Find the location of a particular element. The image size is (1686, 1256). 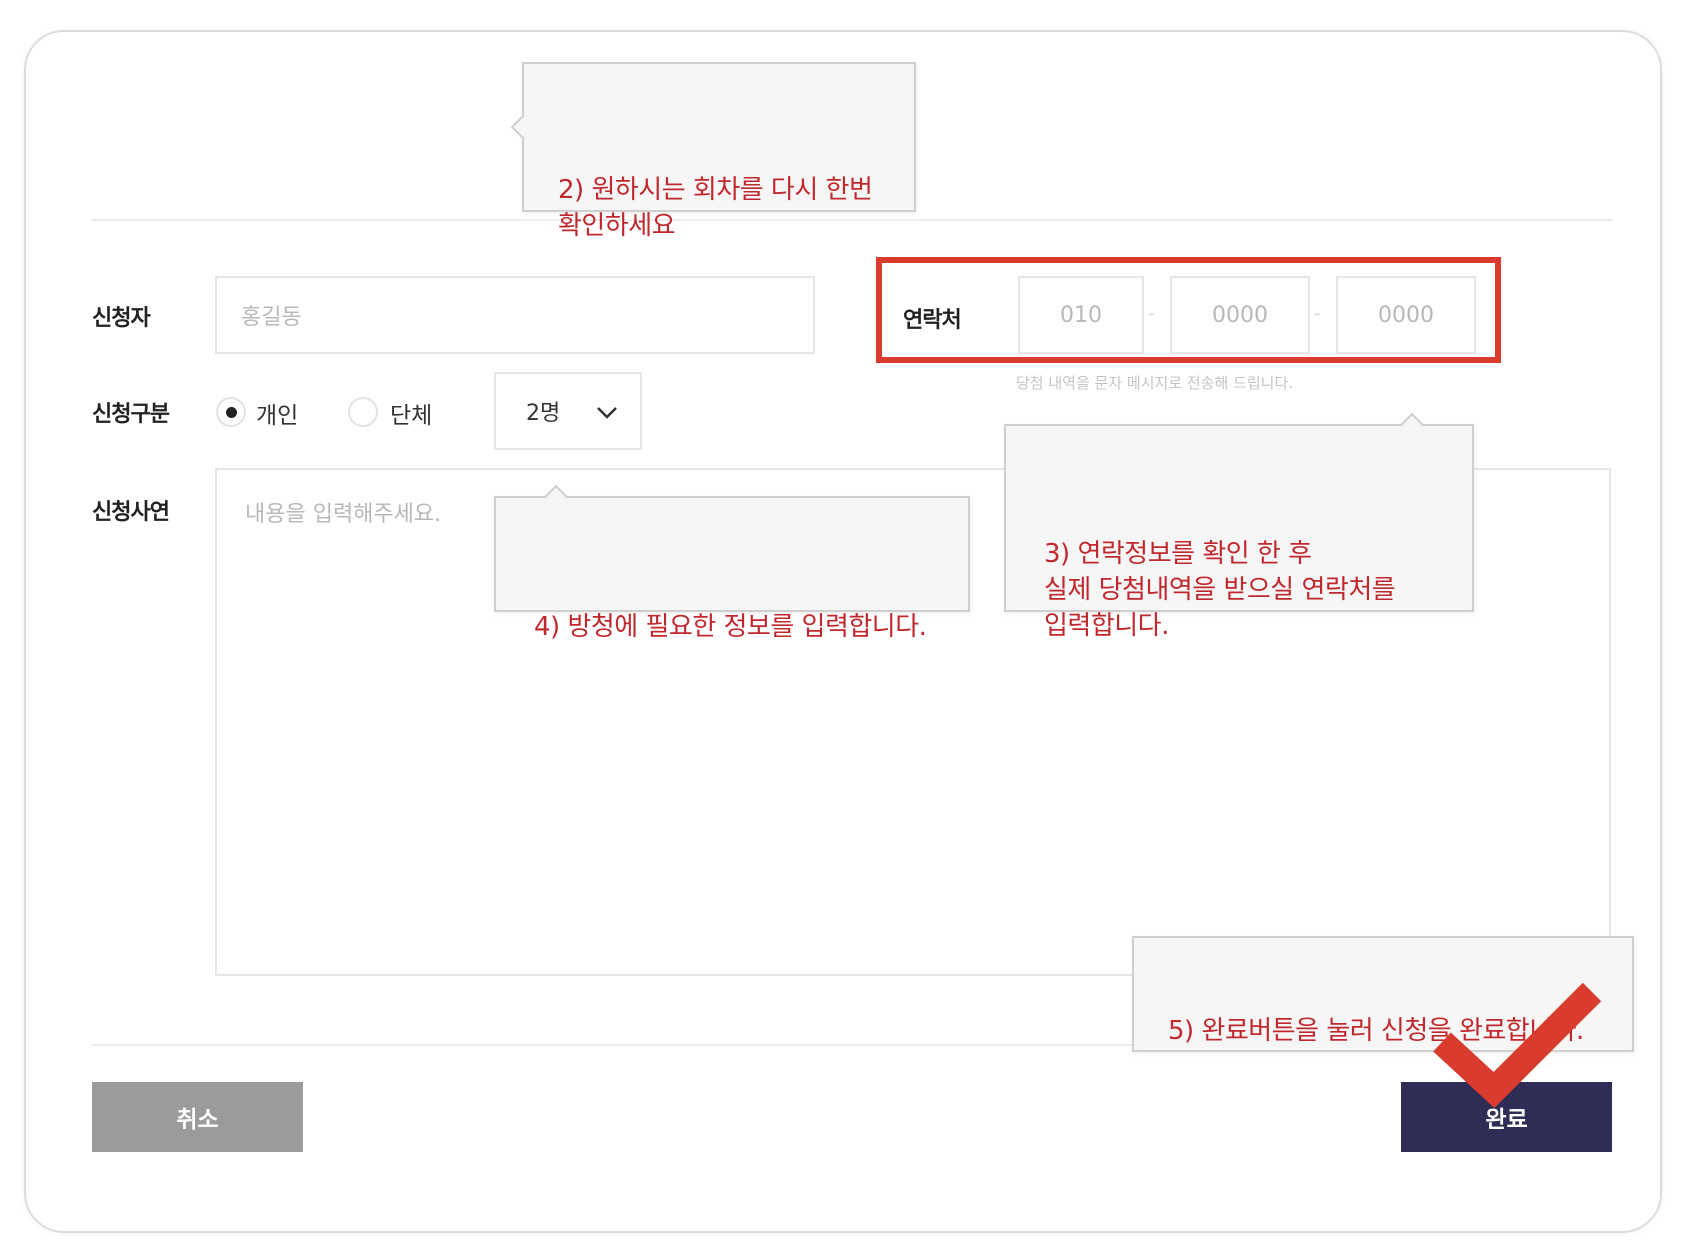

reason-label: 신청사연 is located at coordinates (131, 512).